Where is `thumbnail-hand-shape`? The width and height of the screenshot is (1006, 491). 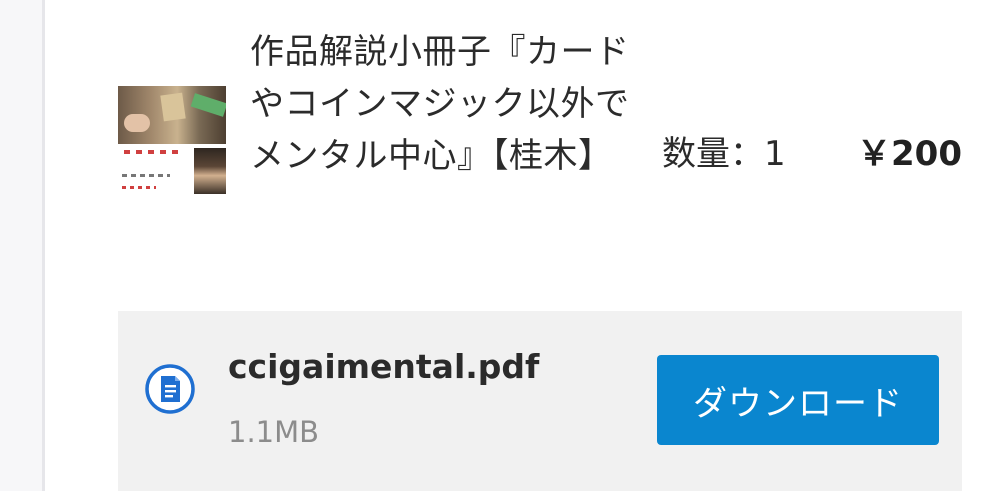
thumbnail-hand-shape is located at coordinates (137, 123).